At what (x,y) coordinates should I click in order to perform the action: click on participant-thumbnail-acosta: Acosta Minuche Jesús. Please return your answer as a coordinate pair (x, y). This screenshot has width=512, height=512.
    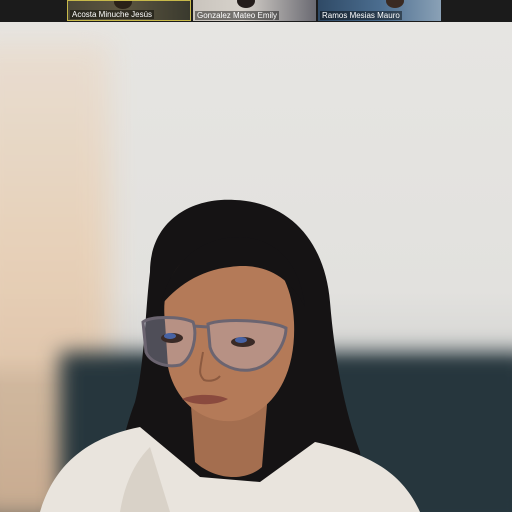
    Looking at the image, I should click on (129, 10).